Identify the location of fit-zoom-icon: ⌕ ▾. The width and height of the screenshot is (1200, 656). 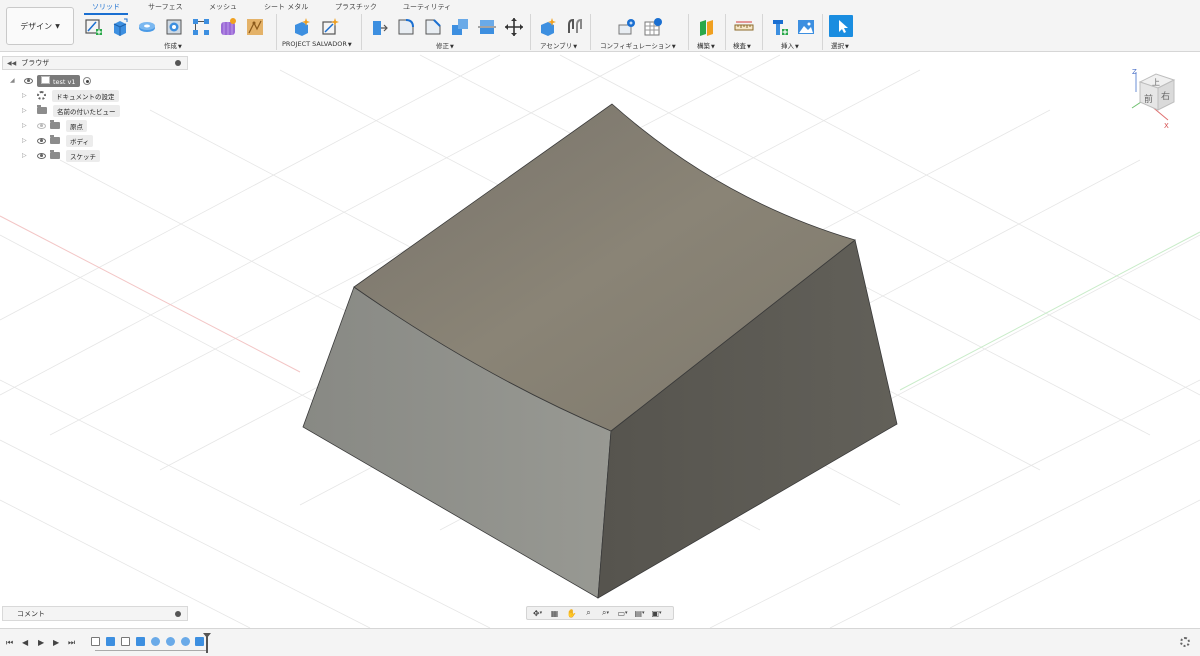
(605, 613).